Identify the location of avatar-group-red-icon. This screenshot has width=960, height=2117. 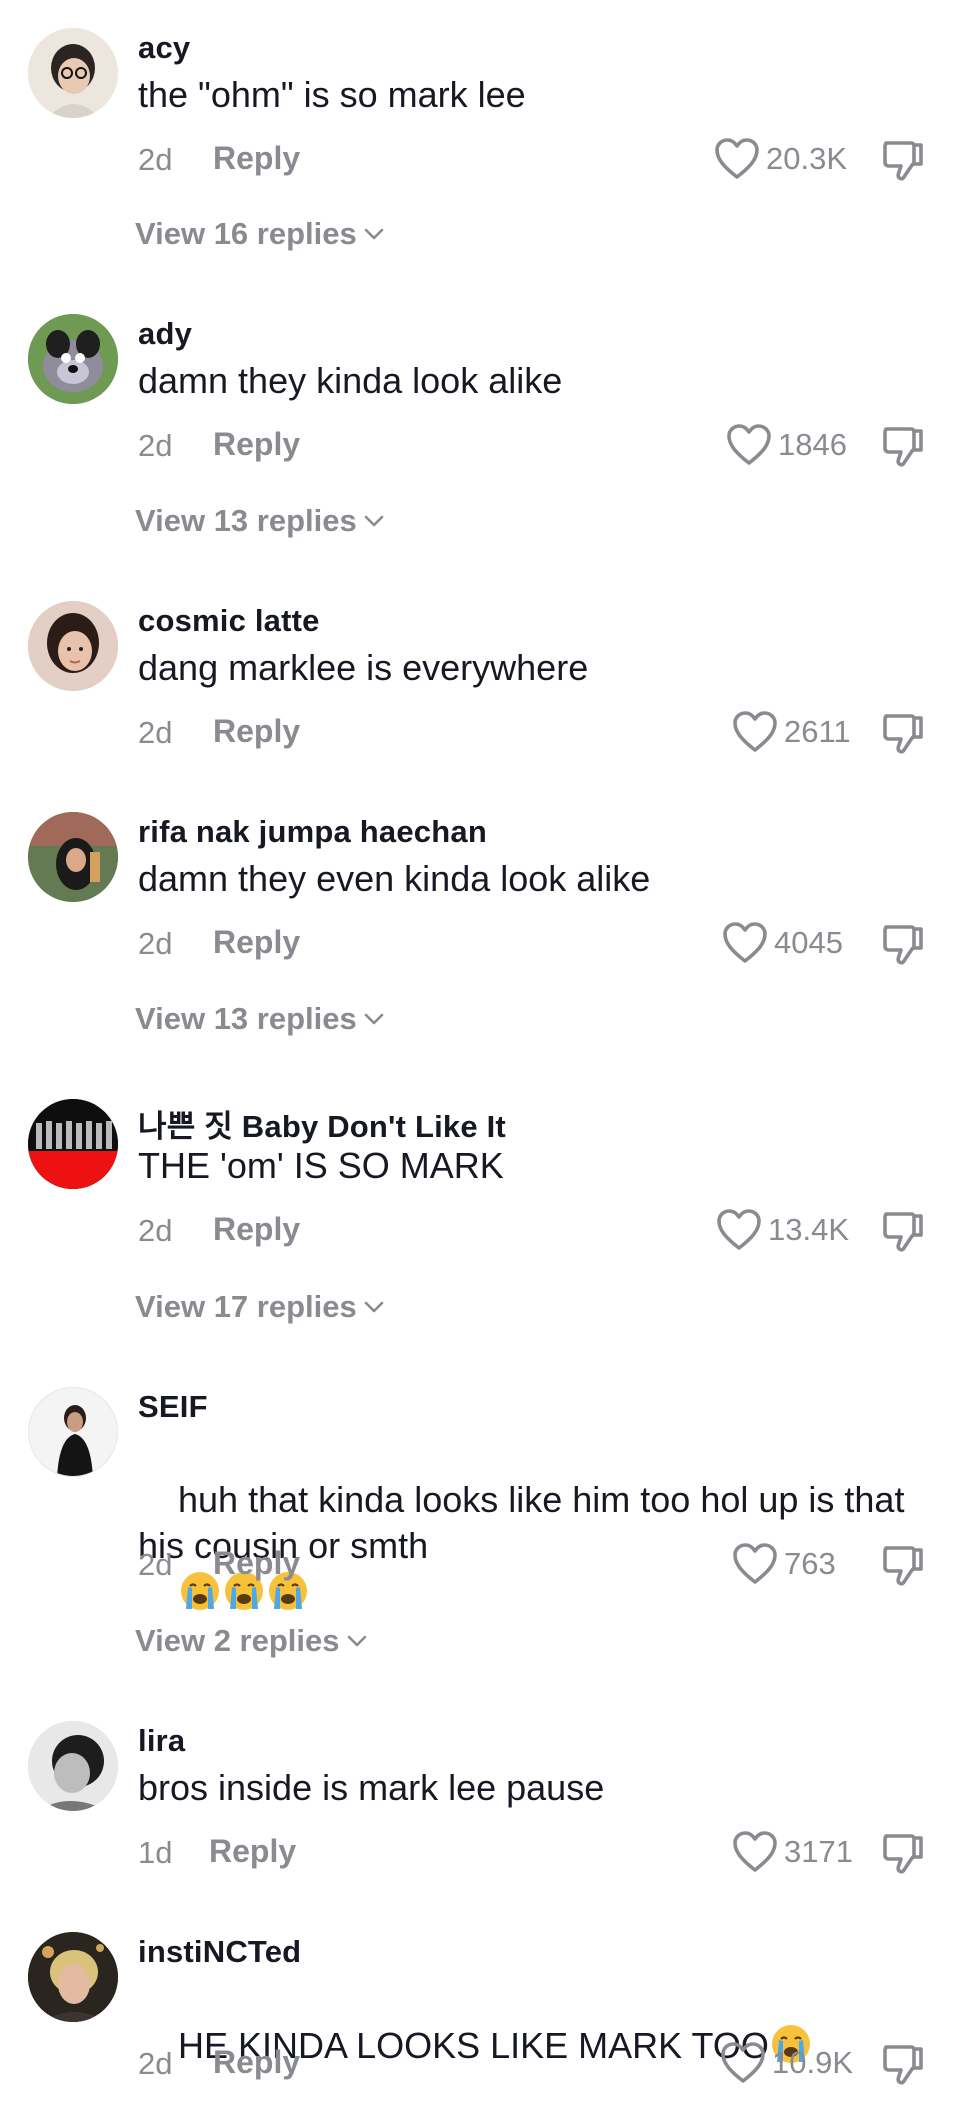
(73, 1144).